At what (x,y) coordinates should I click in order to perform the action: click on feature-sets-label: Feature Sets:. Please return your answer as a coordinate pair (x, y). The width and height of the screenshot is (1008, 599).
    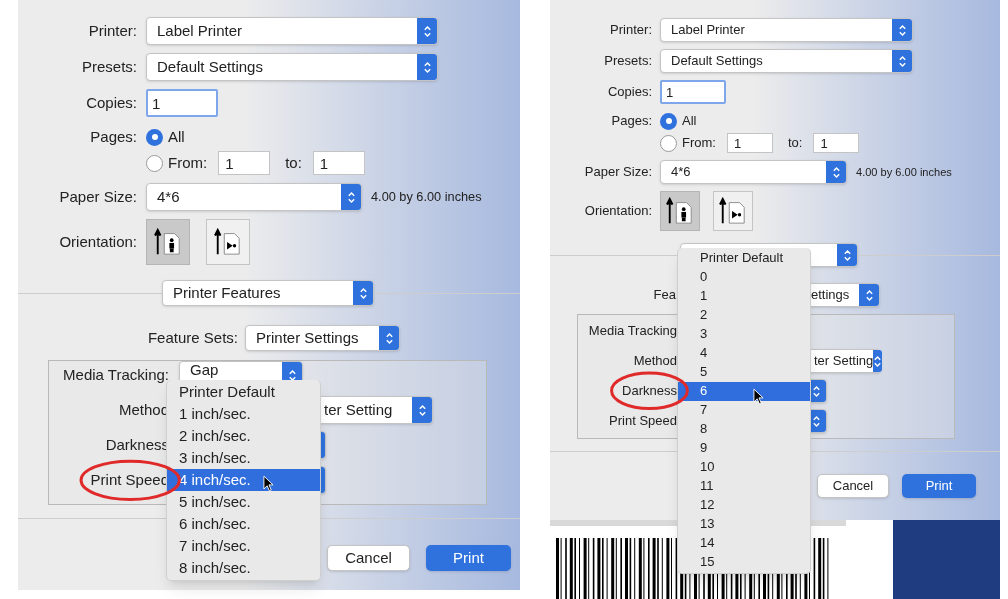
    Looking at the image, I should click on (192, 337).